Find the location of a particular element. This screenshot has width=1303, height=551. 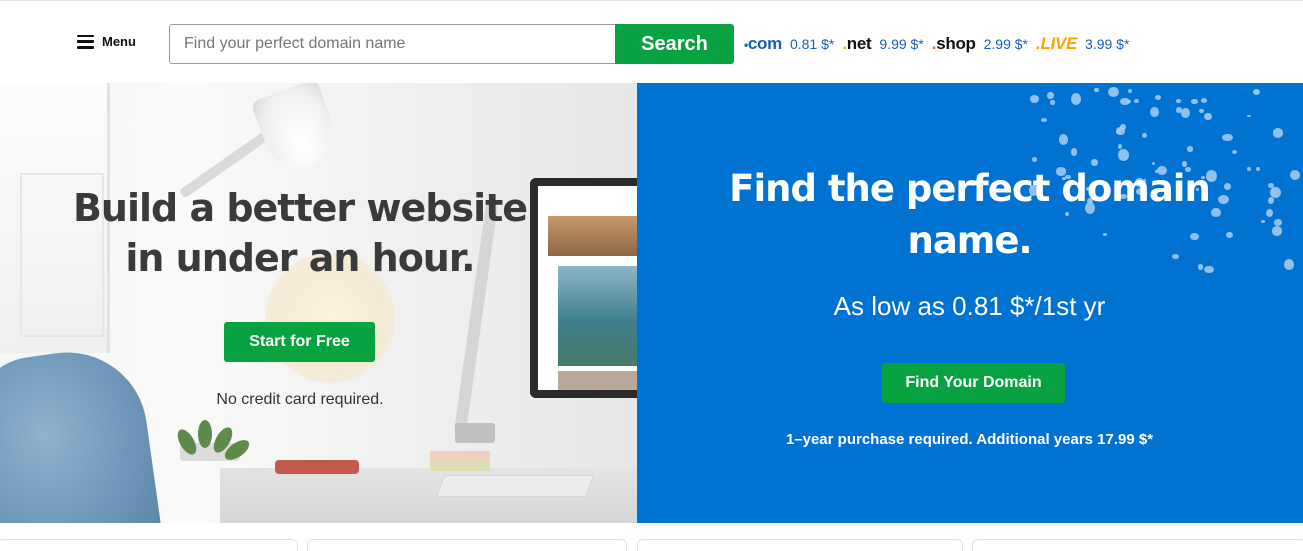

domain-price-subtitle: As low as 0.81 $*/1st yr is located at coordinates (969, 306).